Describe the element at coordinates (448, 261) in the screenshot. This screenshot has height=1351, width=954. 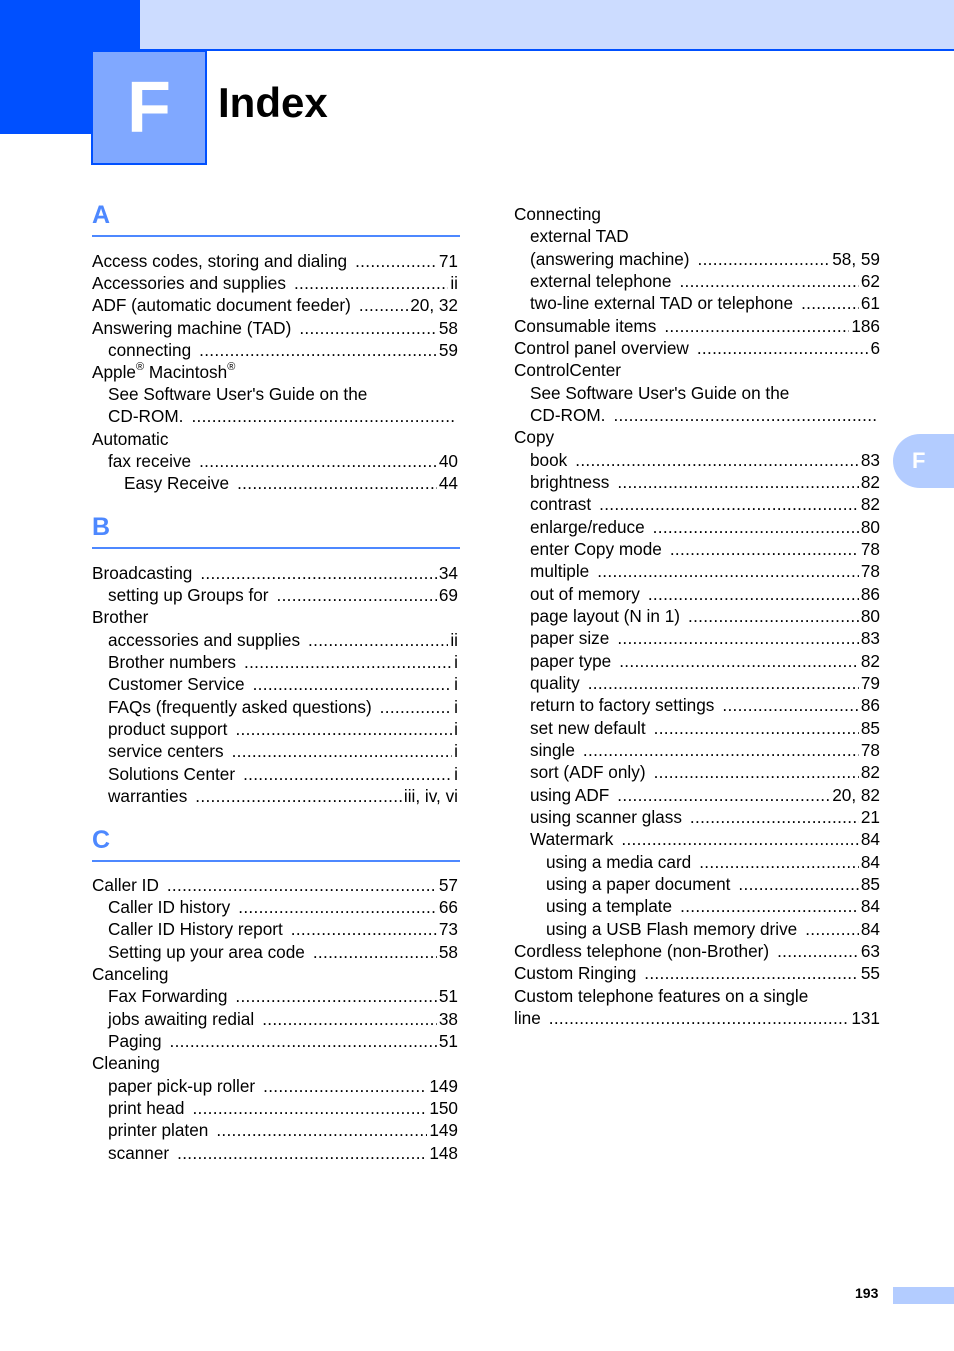
I see `page-reference: 71` at that location.